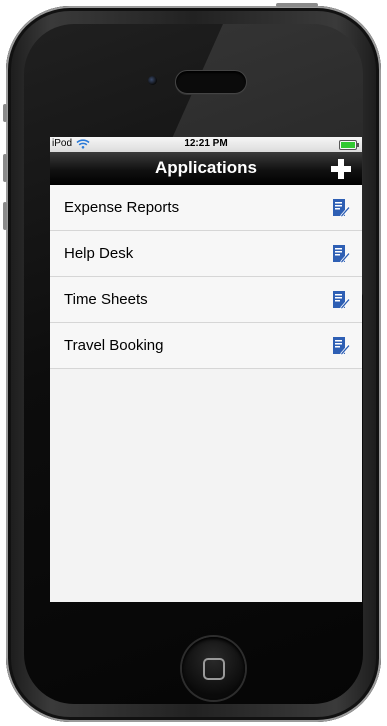 Image resolution: width=387 pixels, height=726 pixels. I want to click on volume-up-button, so click(5, 168).